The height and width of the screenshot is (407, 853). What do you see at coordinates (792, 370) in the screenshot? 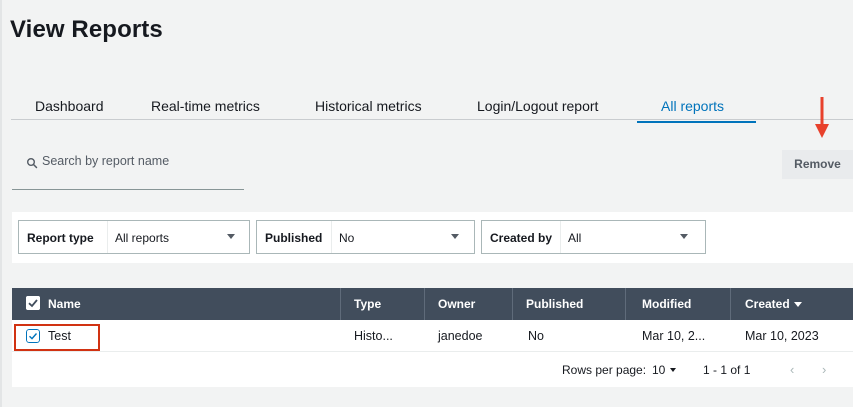
I see `chevron-left-icon: ‹` at bounding box center [792, 370].